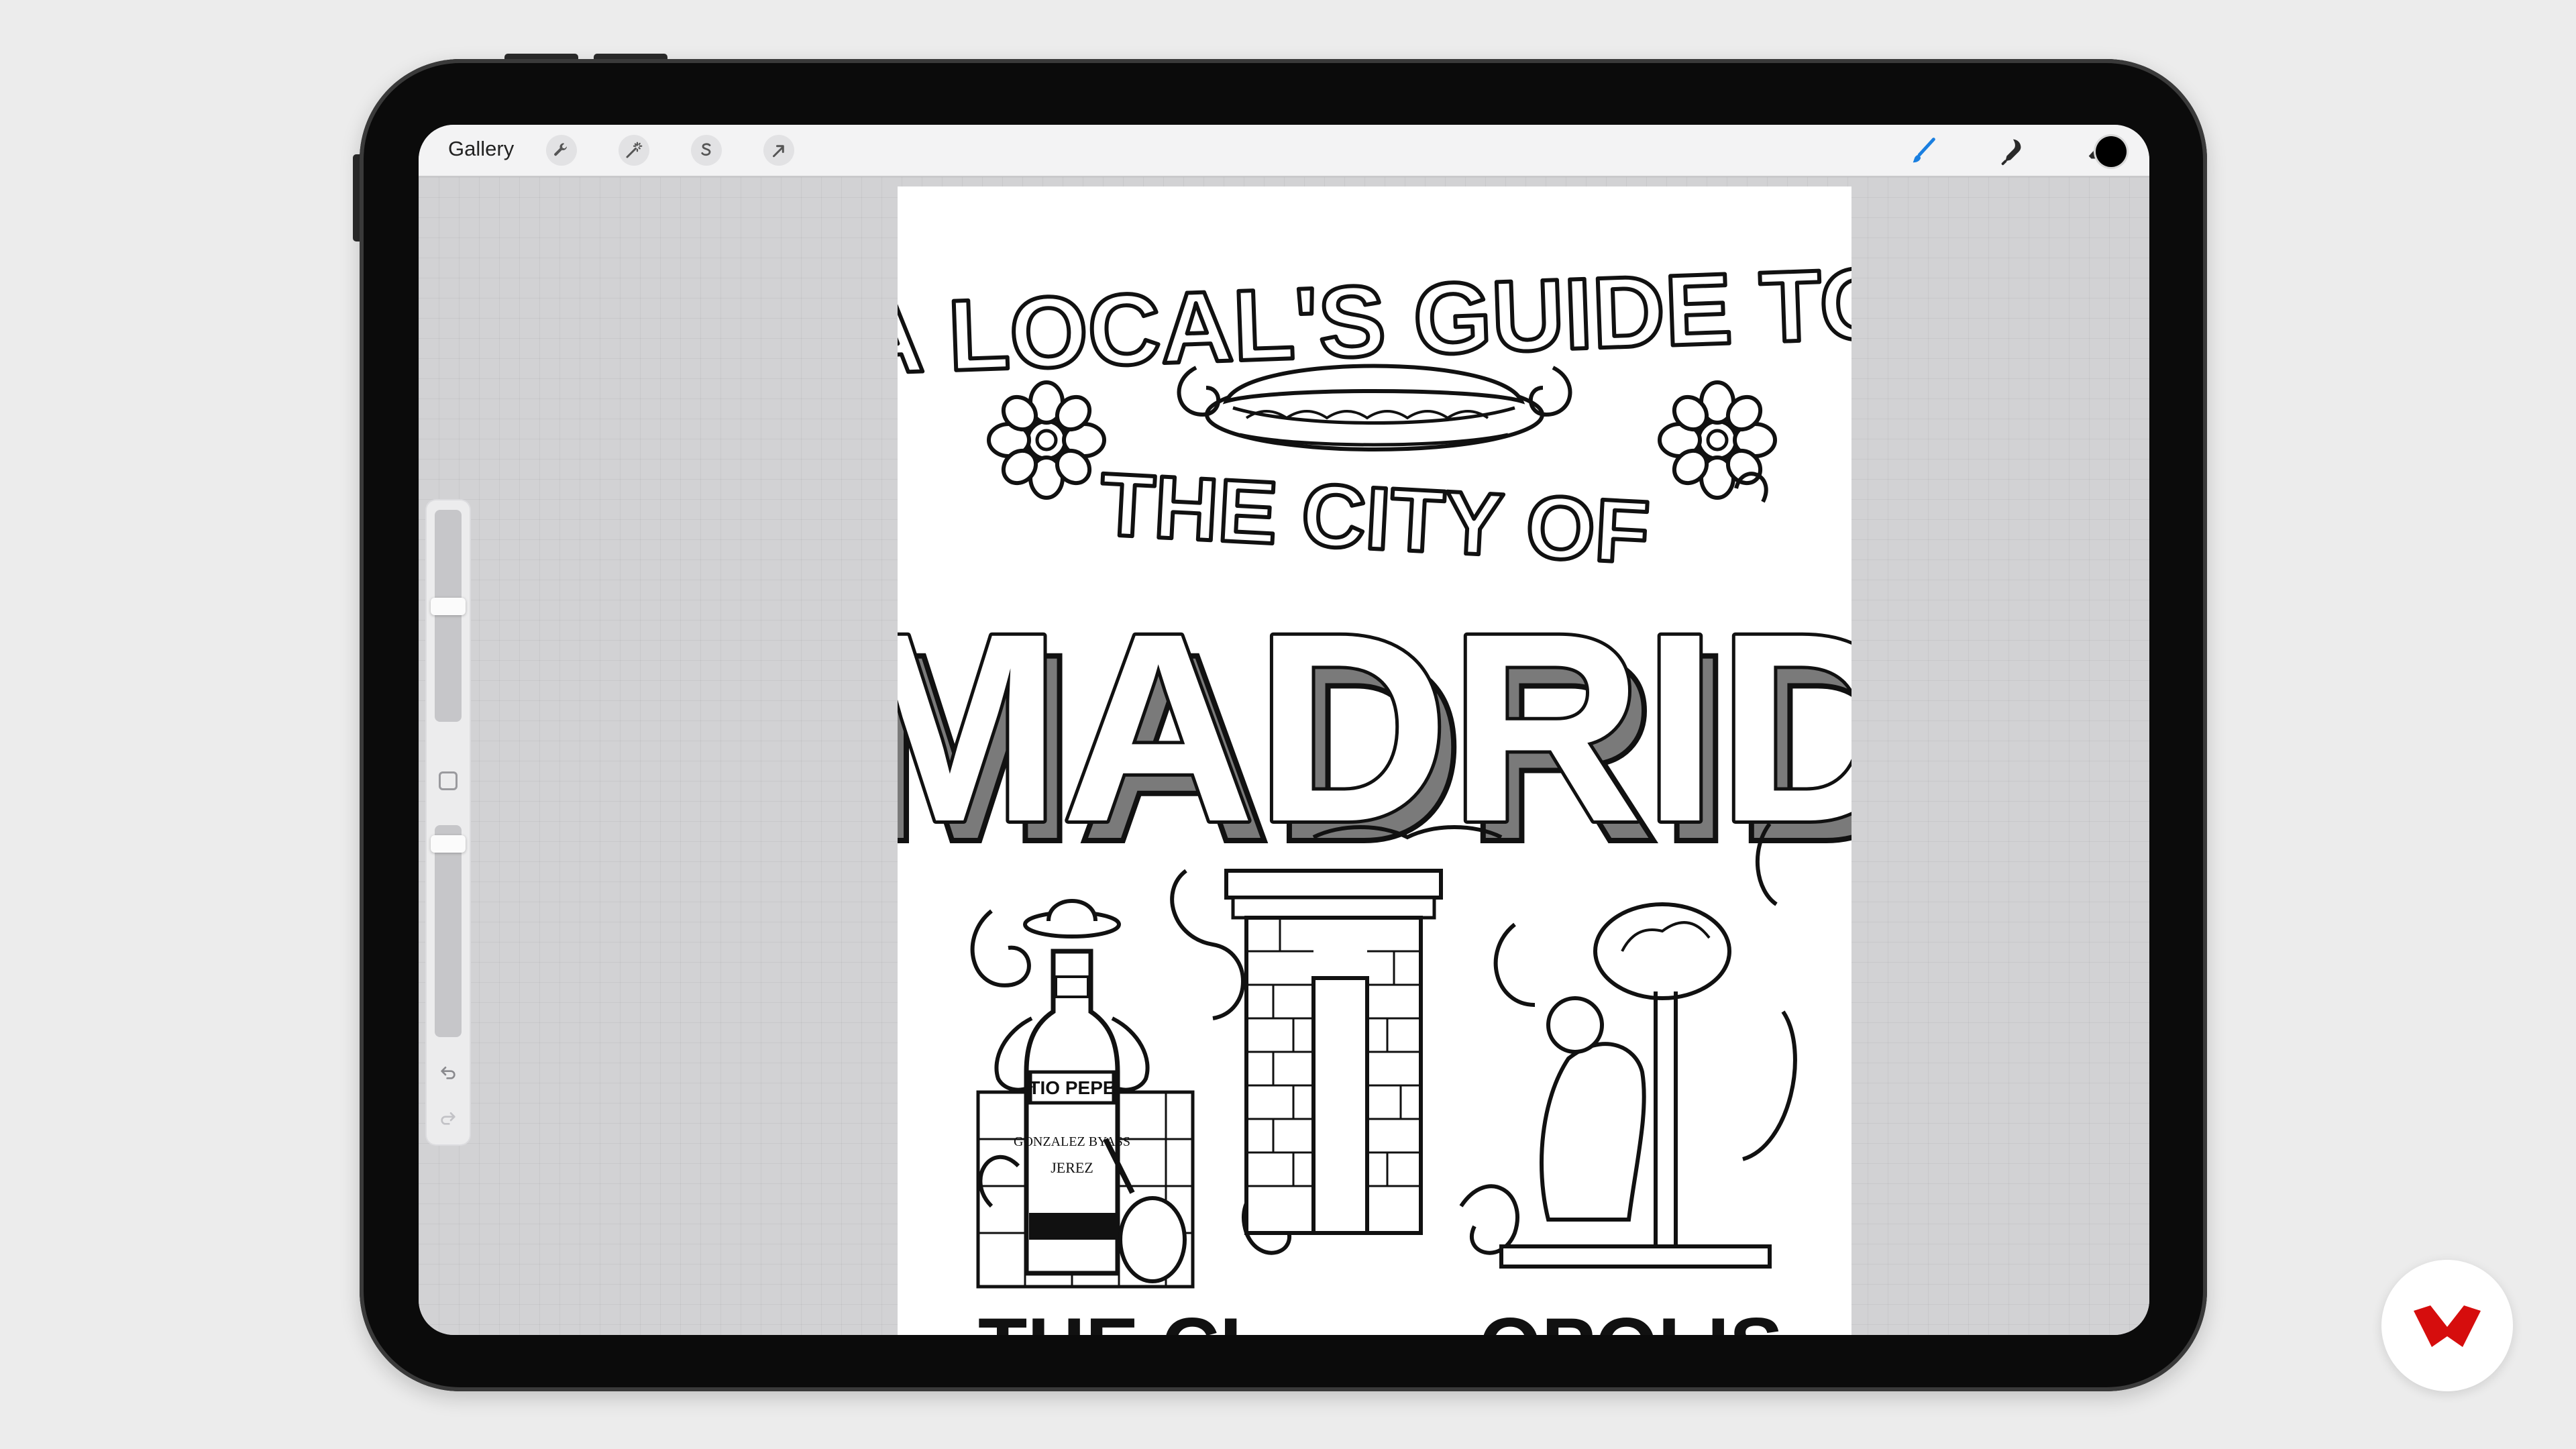 The image size is (2576, 1449). Describe the element at coordinates (1284, 151) in the screenshot. I see `top-toolbar: Gallery` at that location.